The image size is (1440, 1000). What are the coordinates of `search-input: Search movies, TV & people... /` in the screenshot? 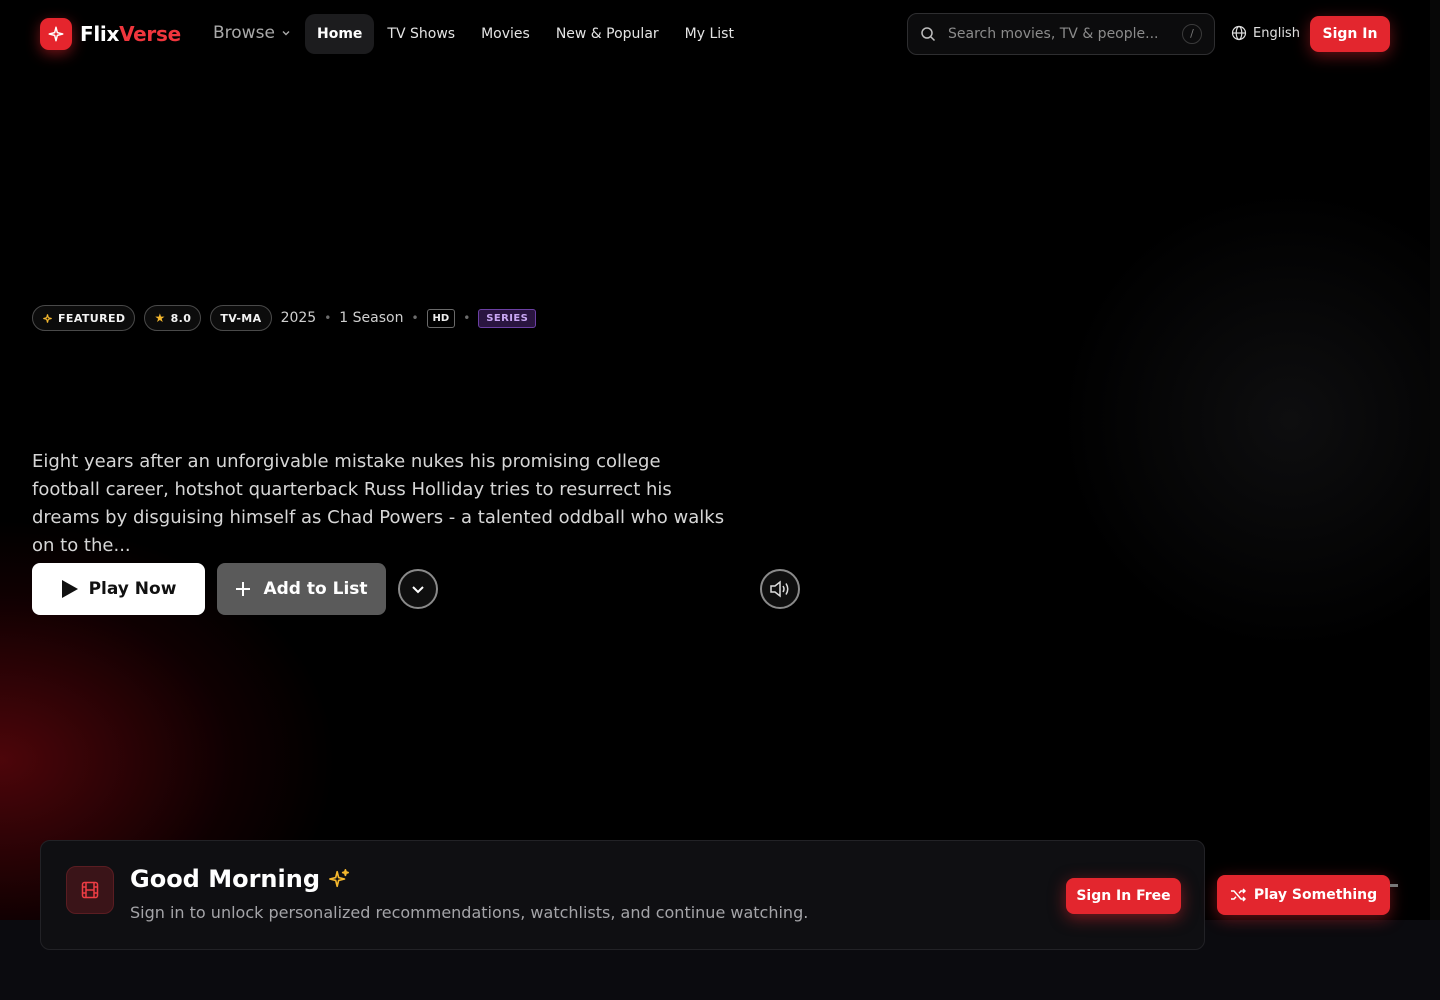 It's located at (1061, 34).